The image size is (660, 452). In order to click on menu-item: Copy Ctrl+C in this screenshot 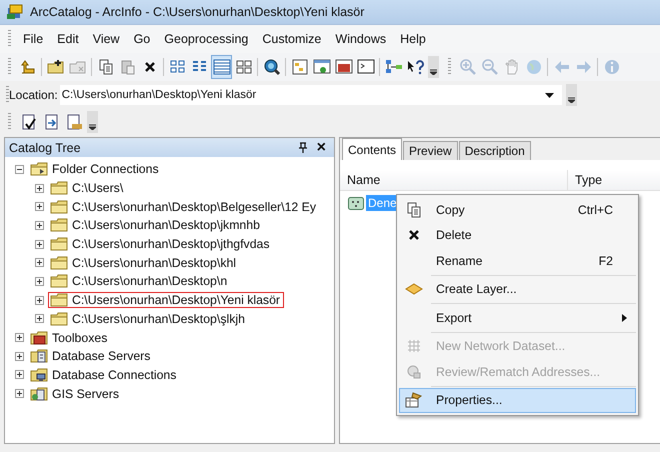, I will do `click(517, 209)`.